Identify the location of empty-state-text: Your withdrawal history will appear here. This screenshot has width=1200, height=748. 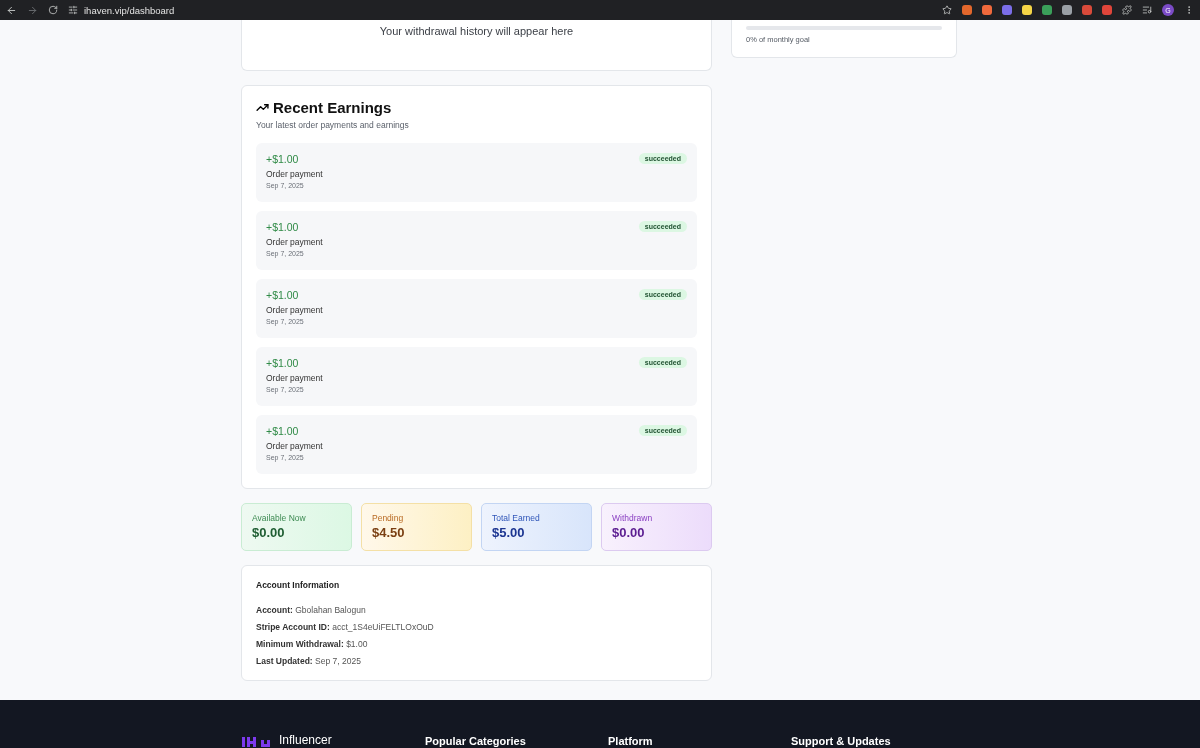
(476, 32).